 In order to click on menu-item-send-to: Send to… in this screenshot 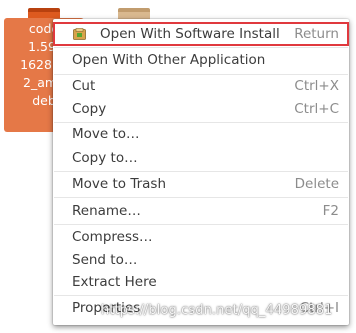, I will do `click(201, 260)`.